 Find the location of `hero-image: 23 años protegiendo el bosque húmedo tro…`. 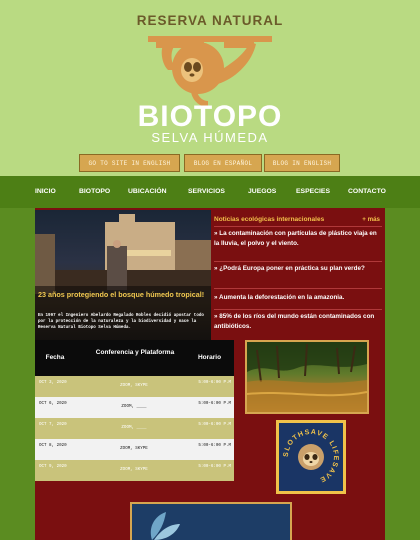

hero-image: 23 años protegiendo el bosque húmedo tro… is located at coordinates (123, 276).